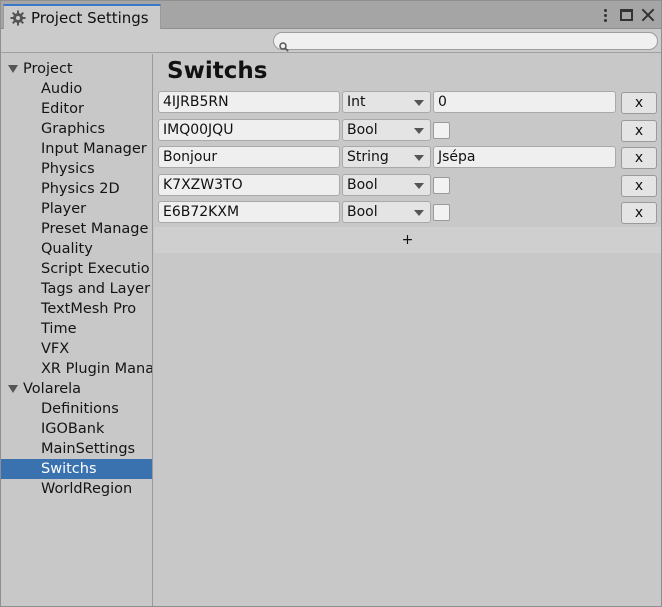 The width and height of the screenshot is (662, 607). I want to click on table-row: Bonjour String Jsépa x, so click(407, 158).